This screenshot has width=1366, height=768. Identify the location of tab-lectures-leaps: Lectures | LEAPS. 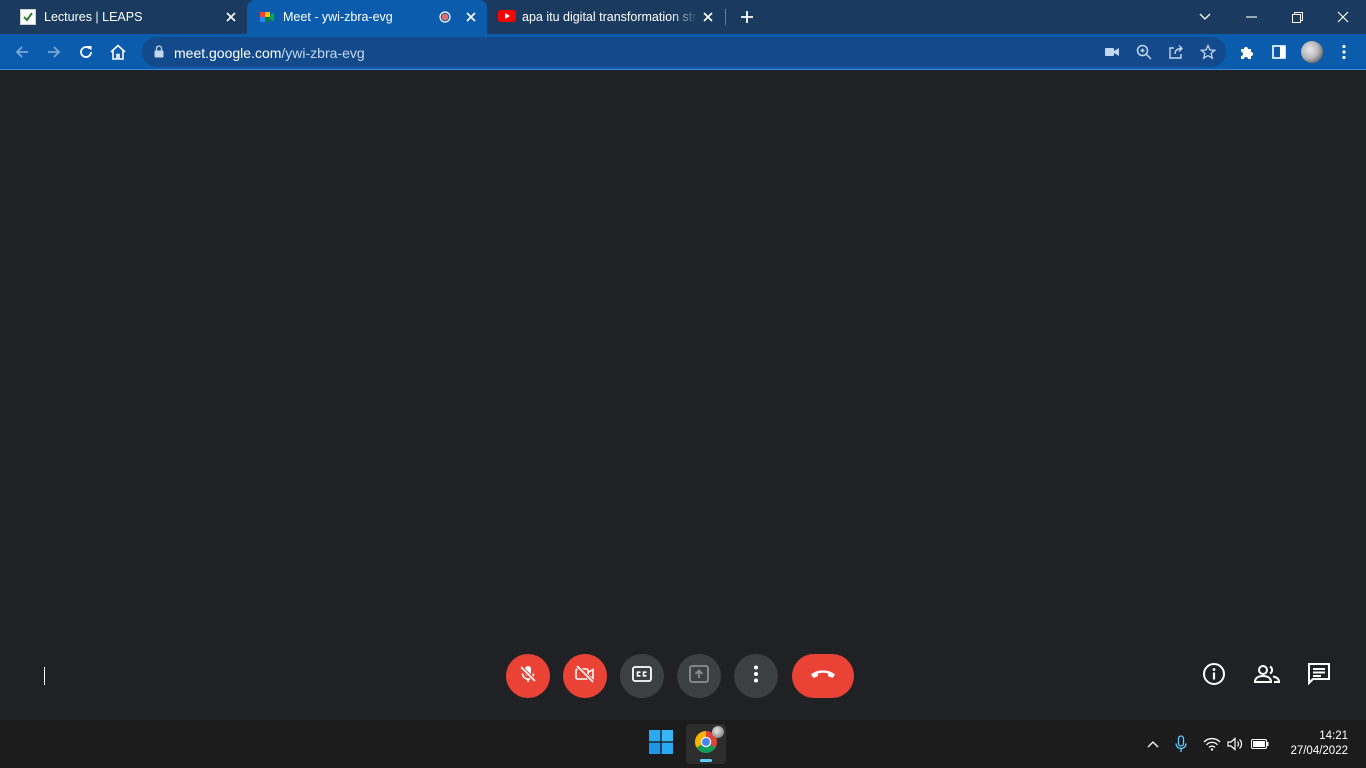
(123, 17).